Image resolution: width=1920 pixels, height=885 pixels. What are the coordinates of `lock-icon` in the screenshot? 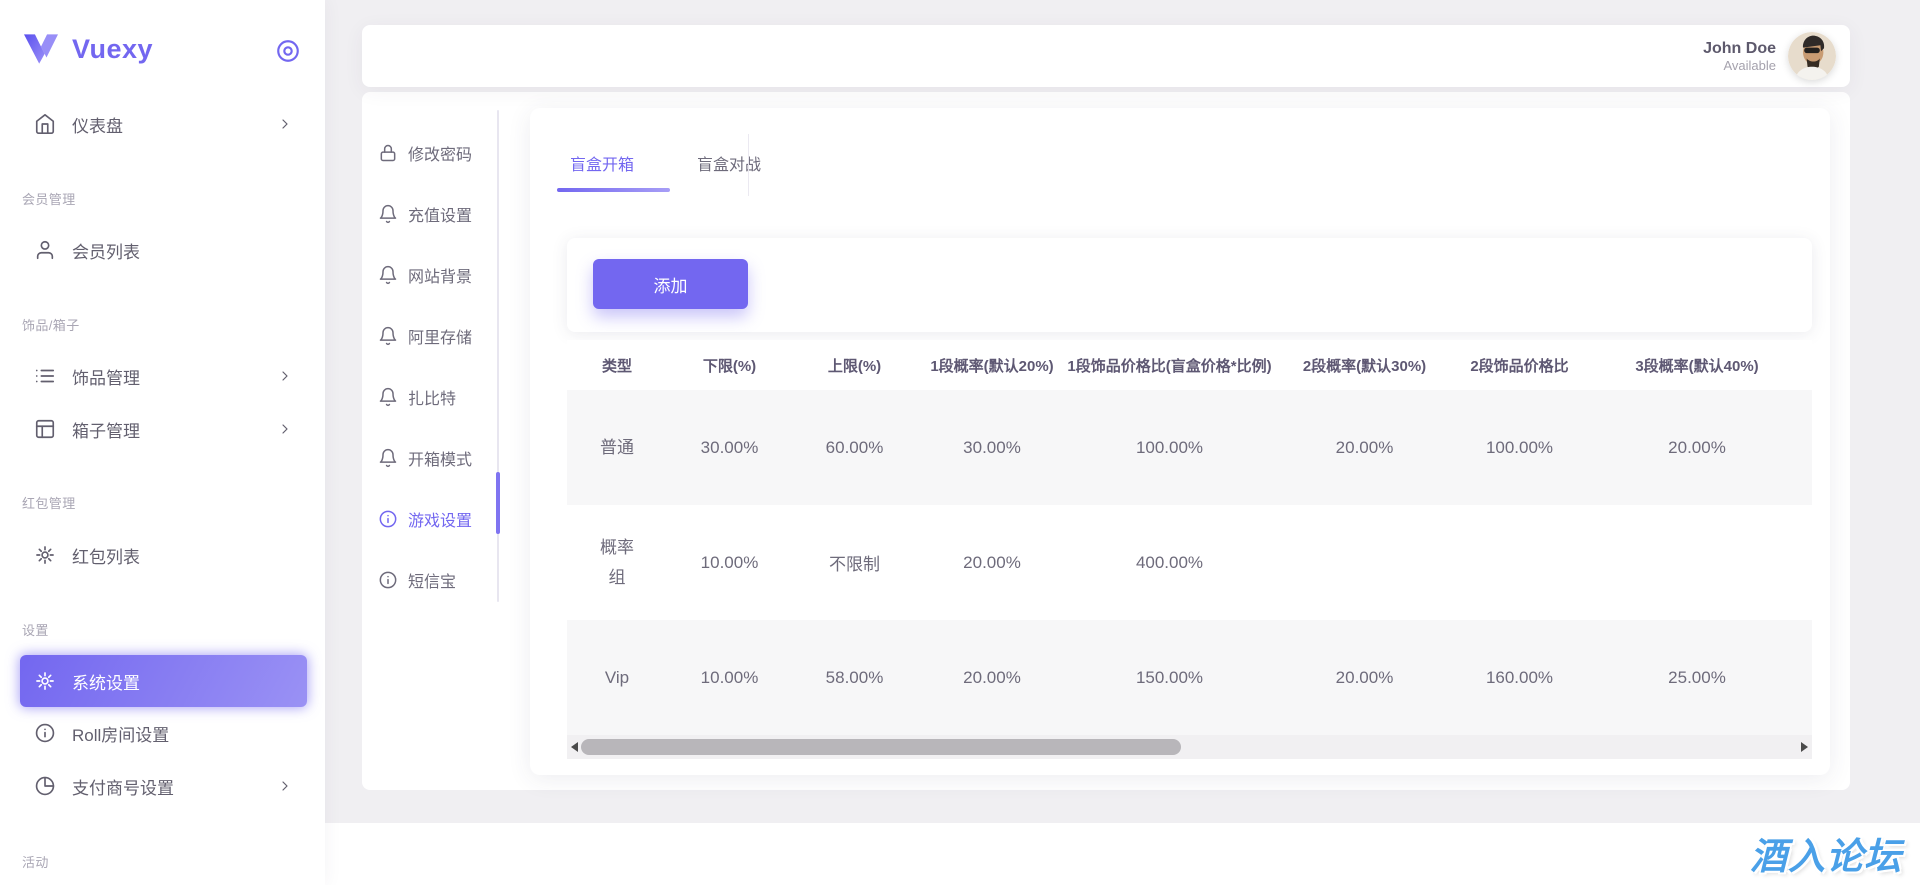 It's located at (388, 152).